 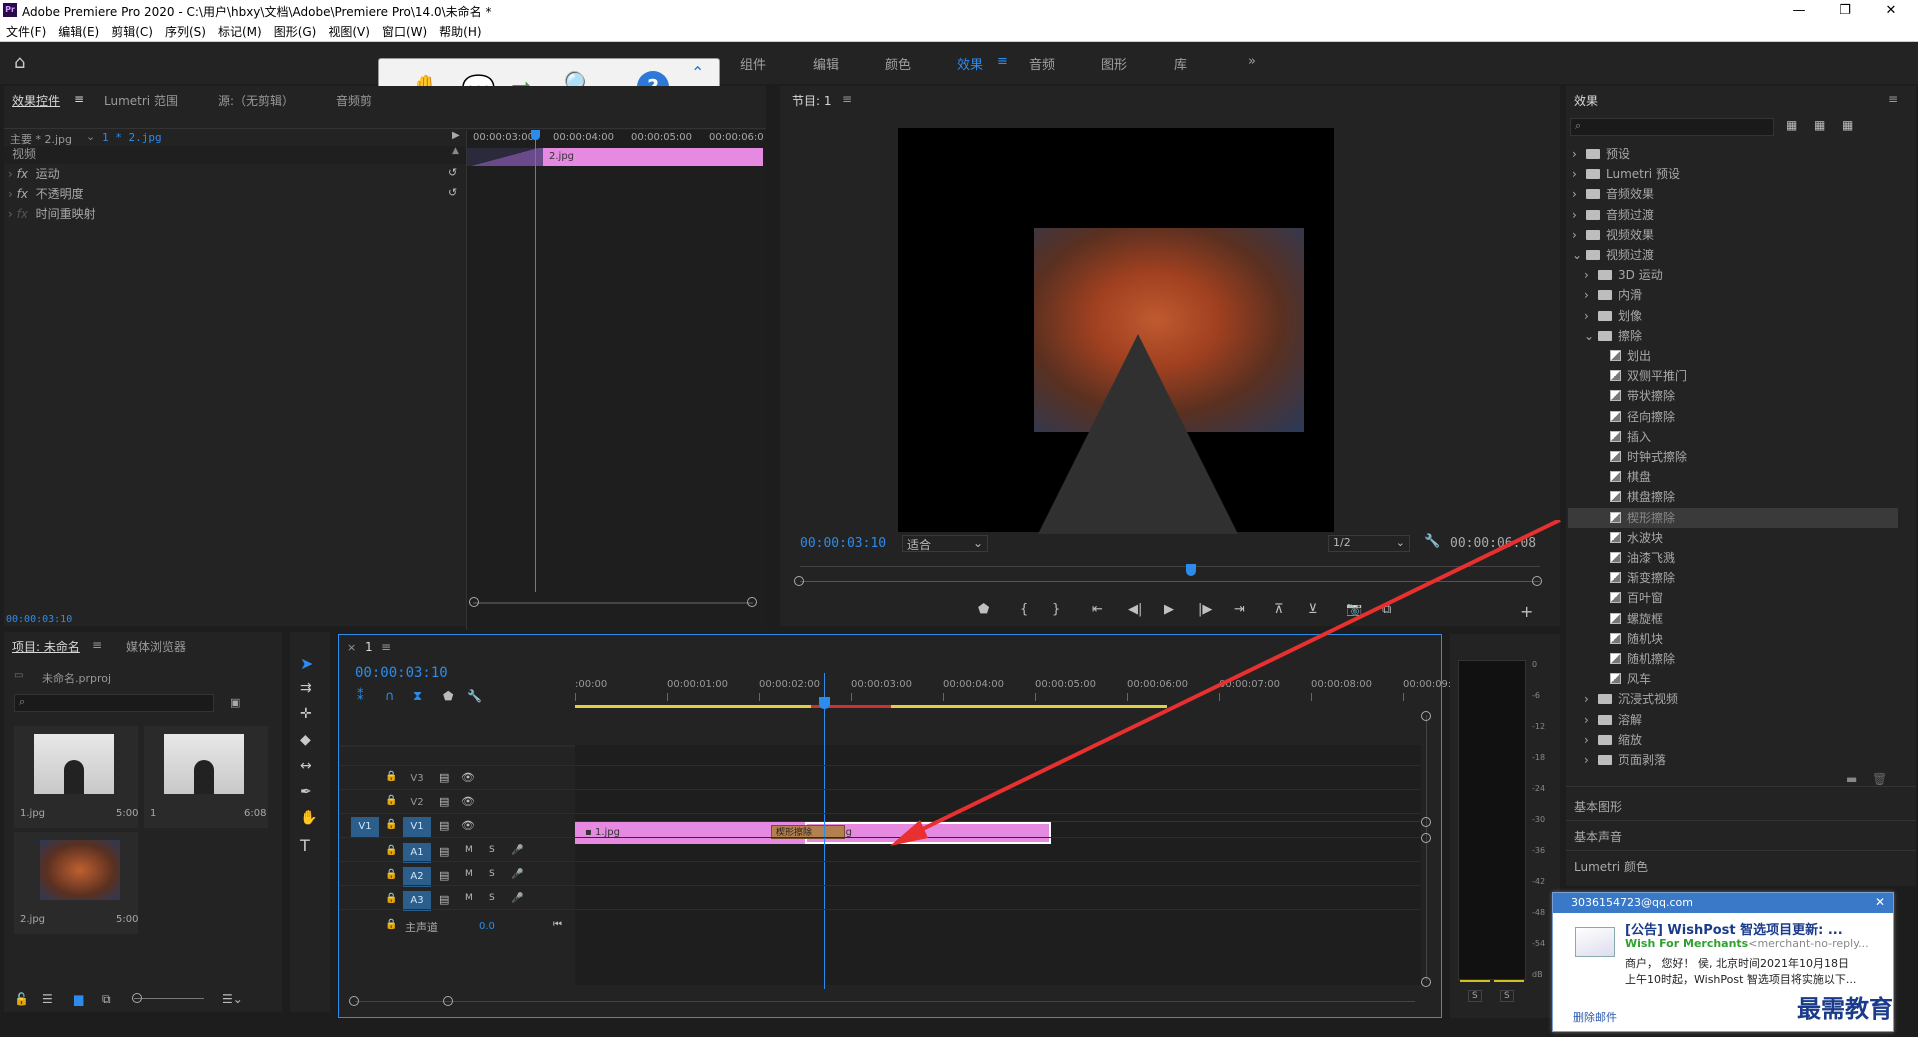 I want to click on effects-tree-item: 油漆飞溅, so click(x=1733, y=558).